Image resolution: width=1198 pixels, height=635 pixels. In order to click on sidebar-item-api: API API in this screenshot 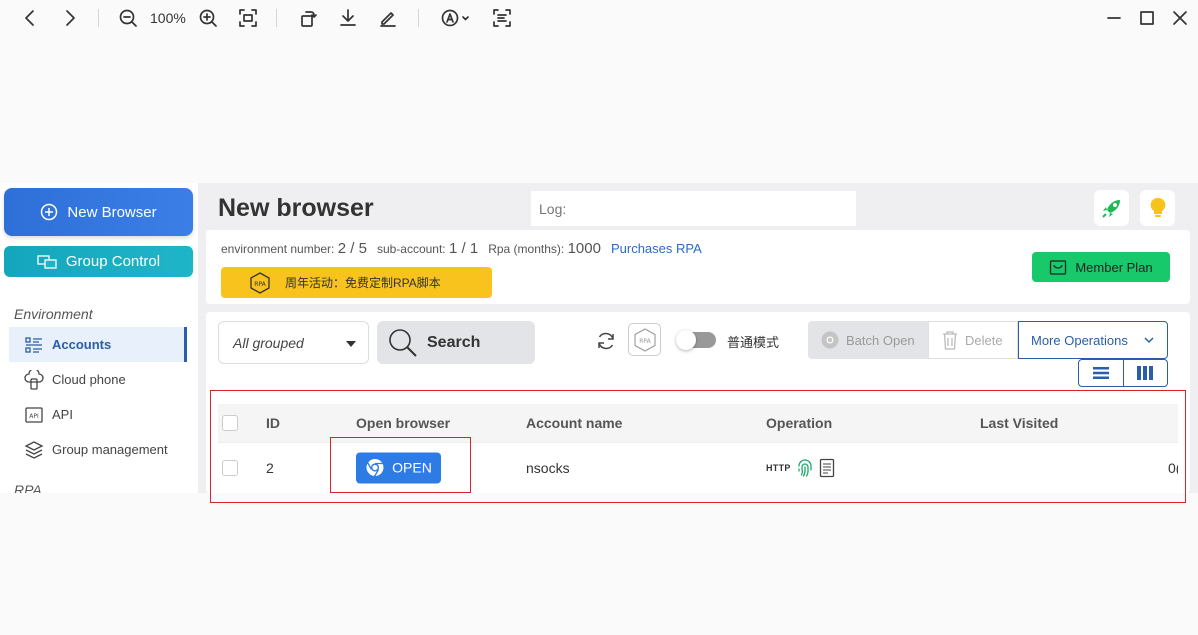, I will do `click(98, 414)`.